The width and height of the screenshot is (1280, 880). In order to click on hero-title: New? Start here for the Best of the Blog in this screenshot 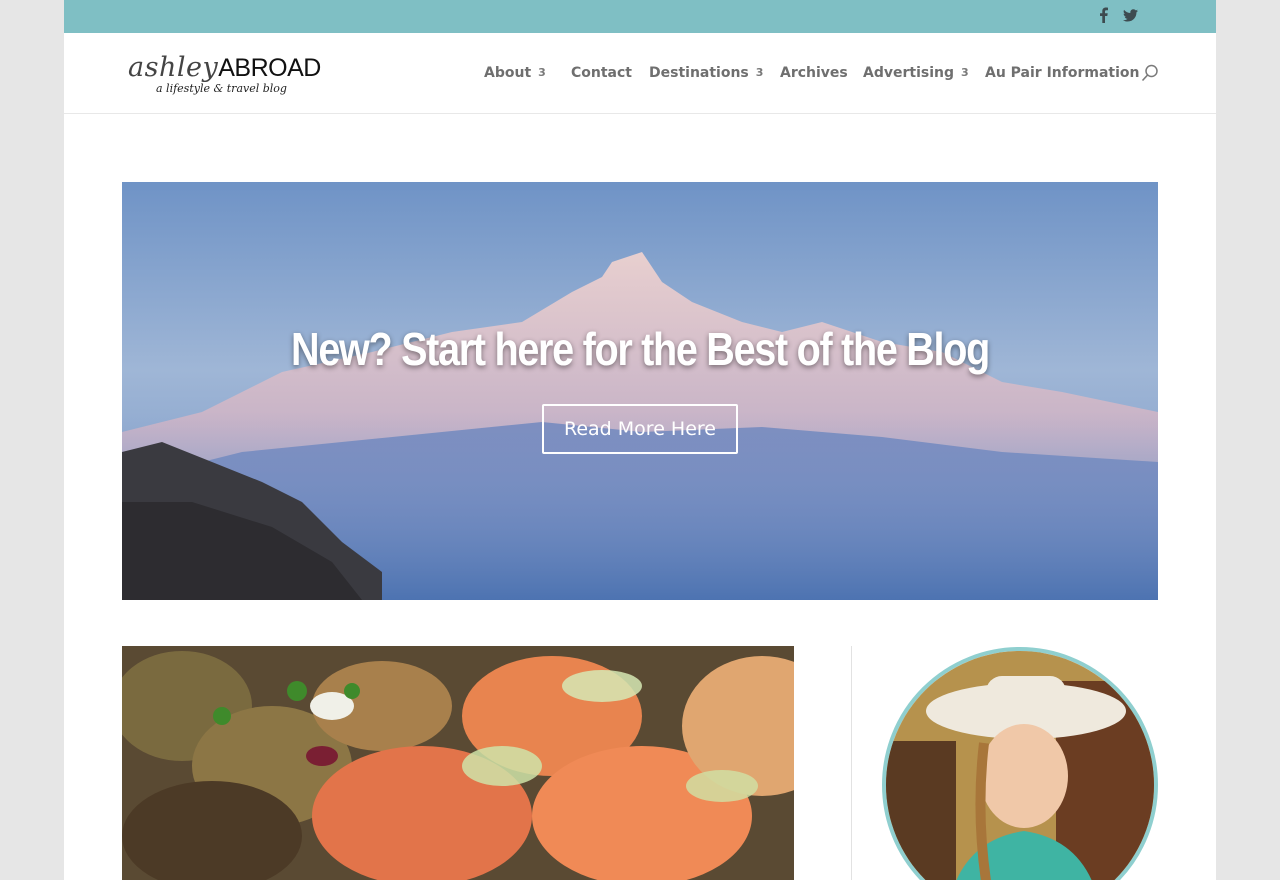, I will do `click(640, 349)`.